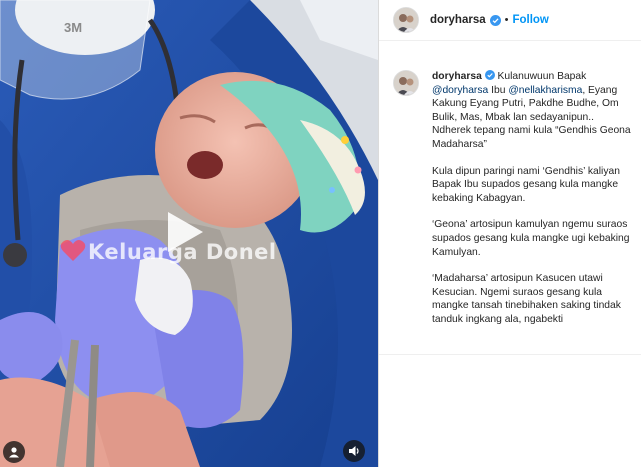  I want to click on header-username: doryharsa, so click(458, 20).